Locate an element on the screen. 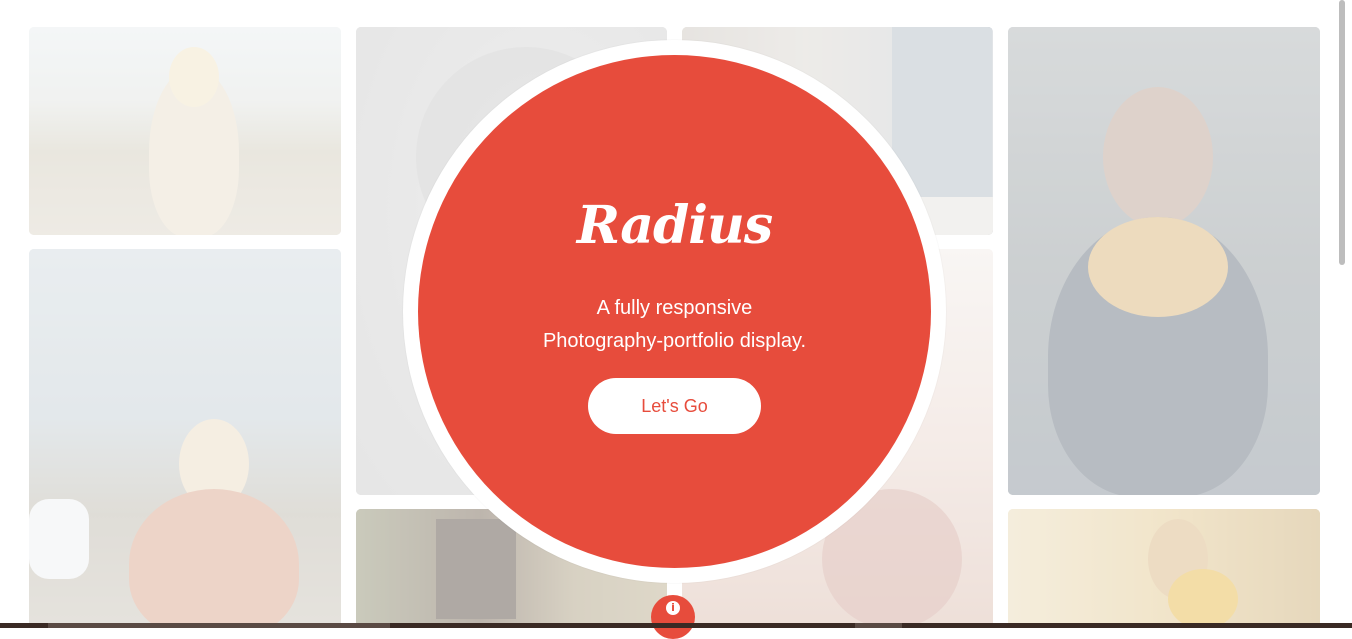 The height and width of the screenshot is (639, 1352). lets-go-button: Let's Go is located at coordinates (674, 406).